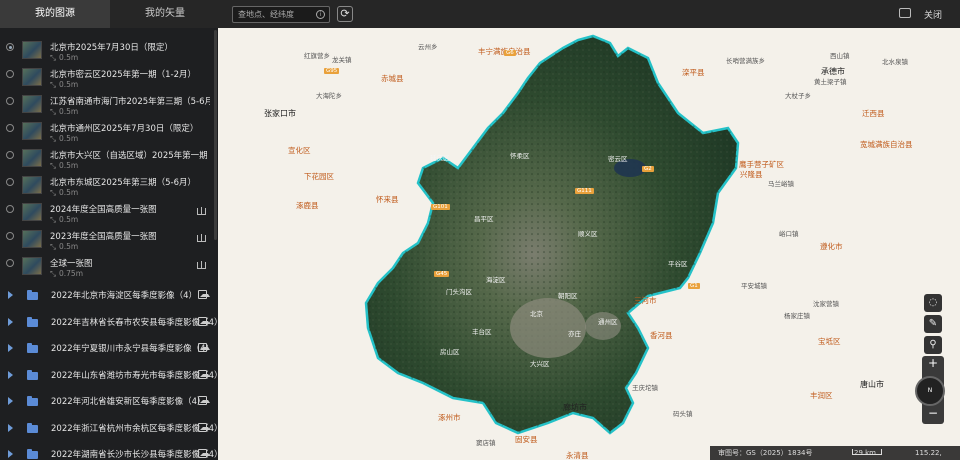 This screenshot has width=960, height=460. Describe the element at coordinates (428, 47) in the screenshot. I see `map-label-village2: 云州乡` at that location.